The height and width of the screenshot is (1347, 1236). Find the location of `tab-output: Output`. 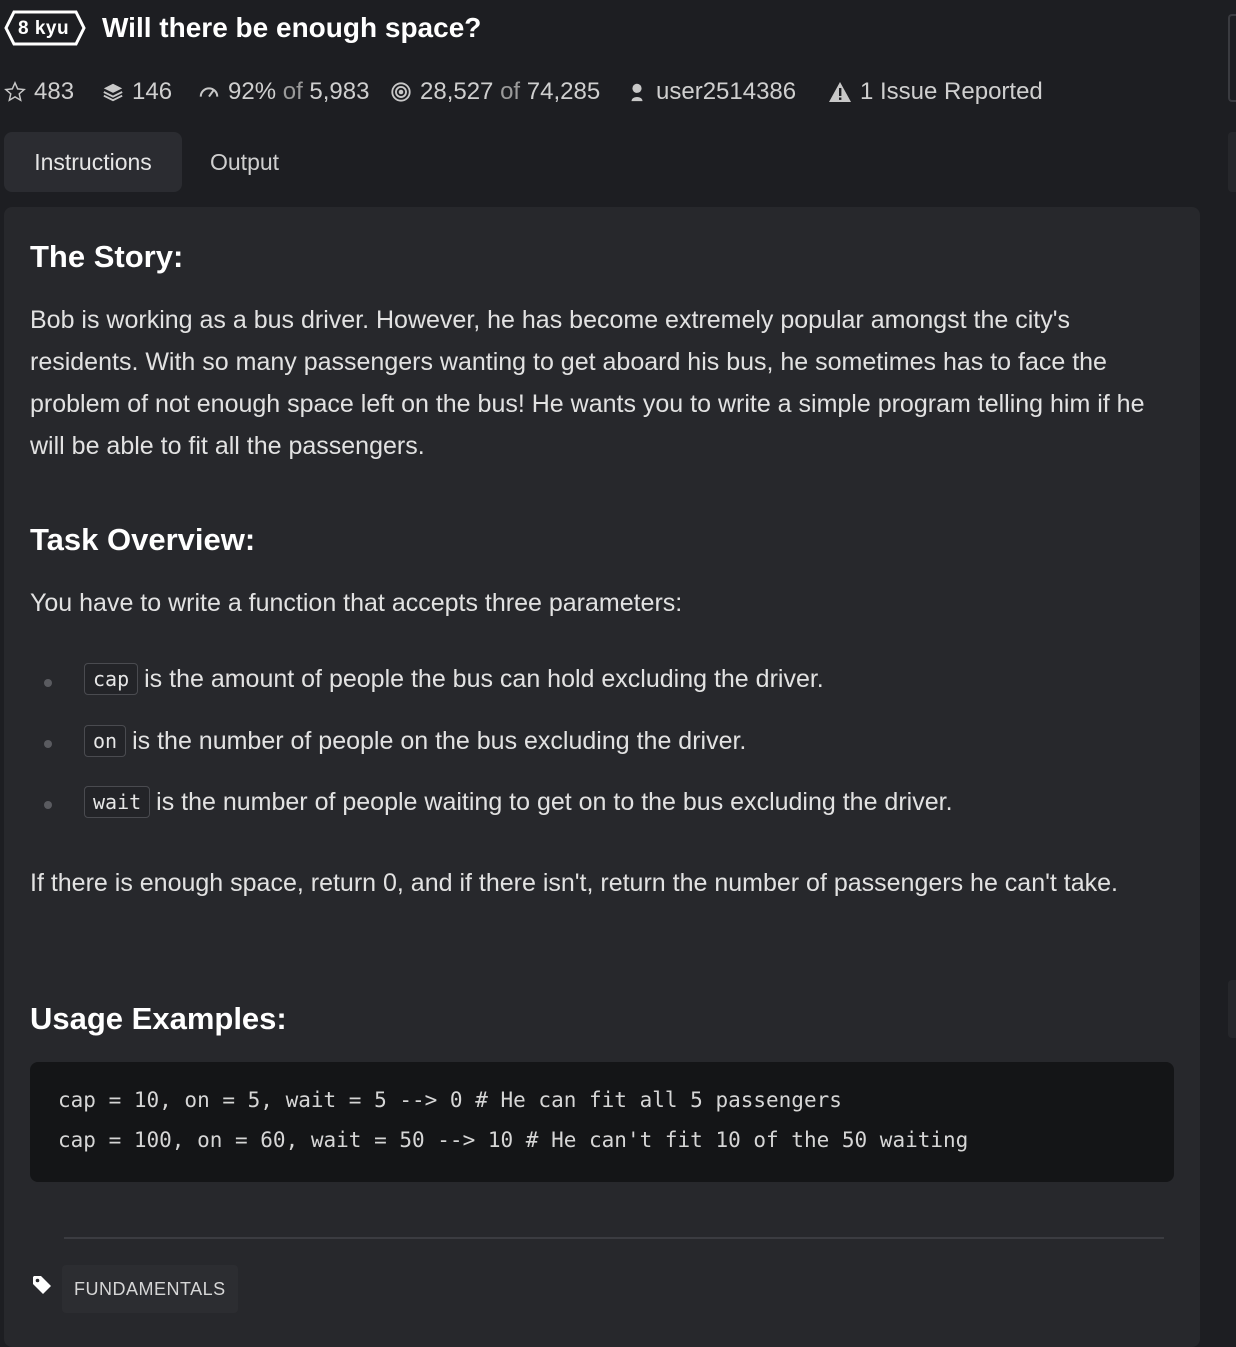

tab-output: Output is located at coordinates (244, 162).